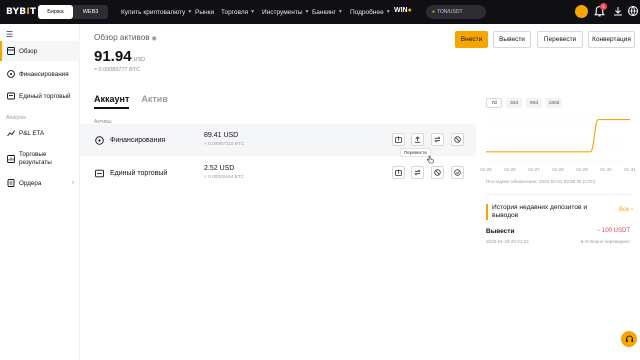 Image resolution: width=640 pixels, height=360 pixels. Describe the element at coordinates (28, 51) in the screenshot. I see `sidebar-item-label: Обзор` at that location.